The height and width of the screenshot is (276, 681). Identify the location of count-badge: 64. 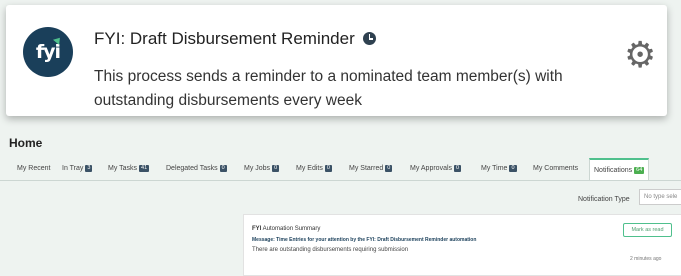
(639, 170).